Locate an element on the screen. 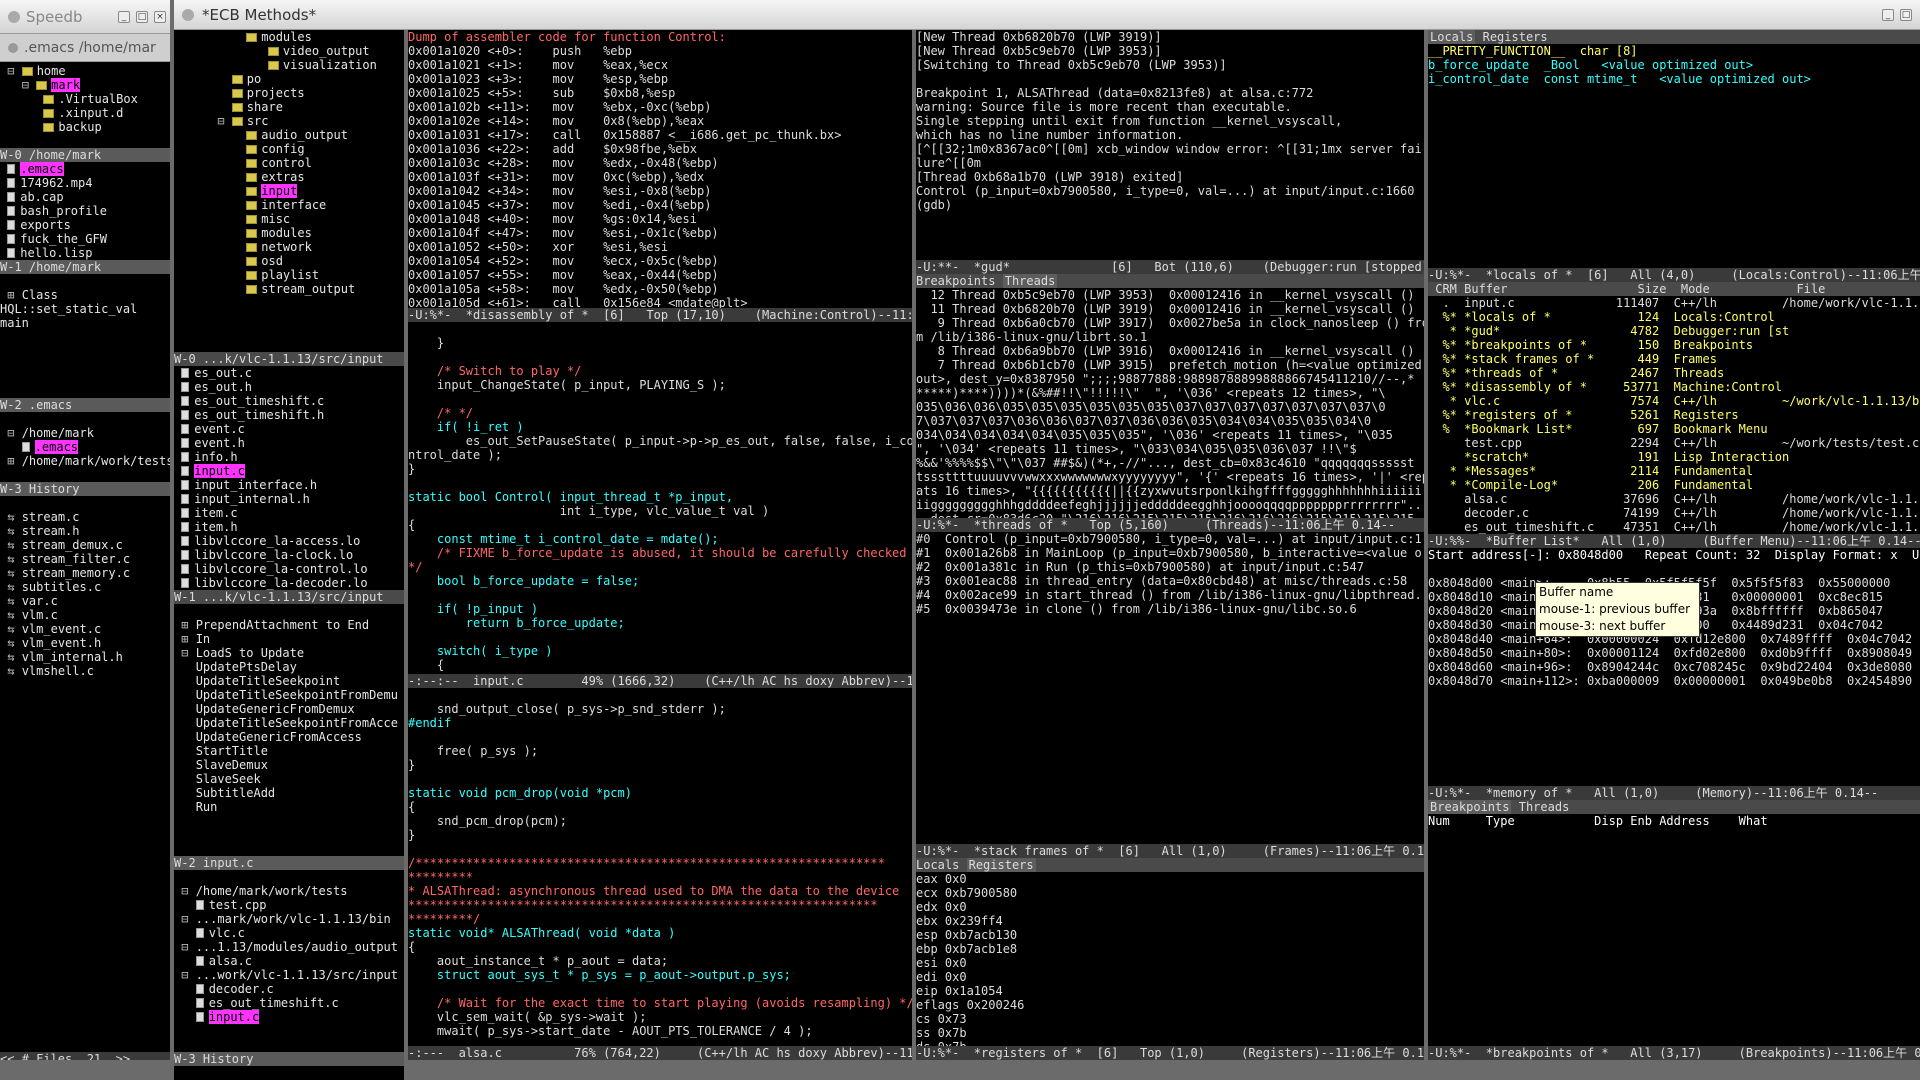 The width and height of the screenshot is (1920, 1080). history-file: es_out_timeshift.c is located at coordinates (289, 1003).